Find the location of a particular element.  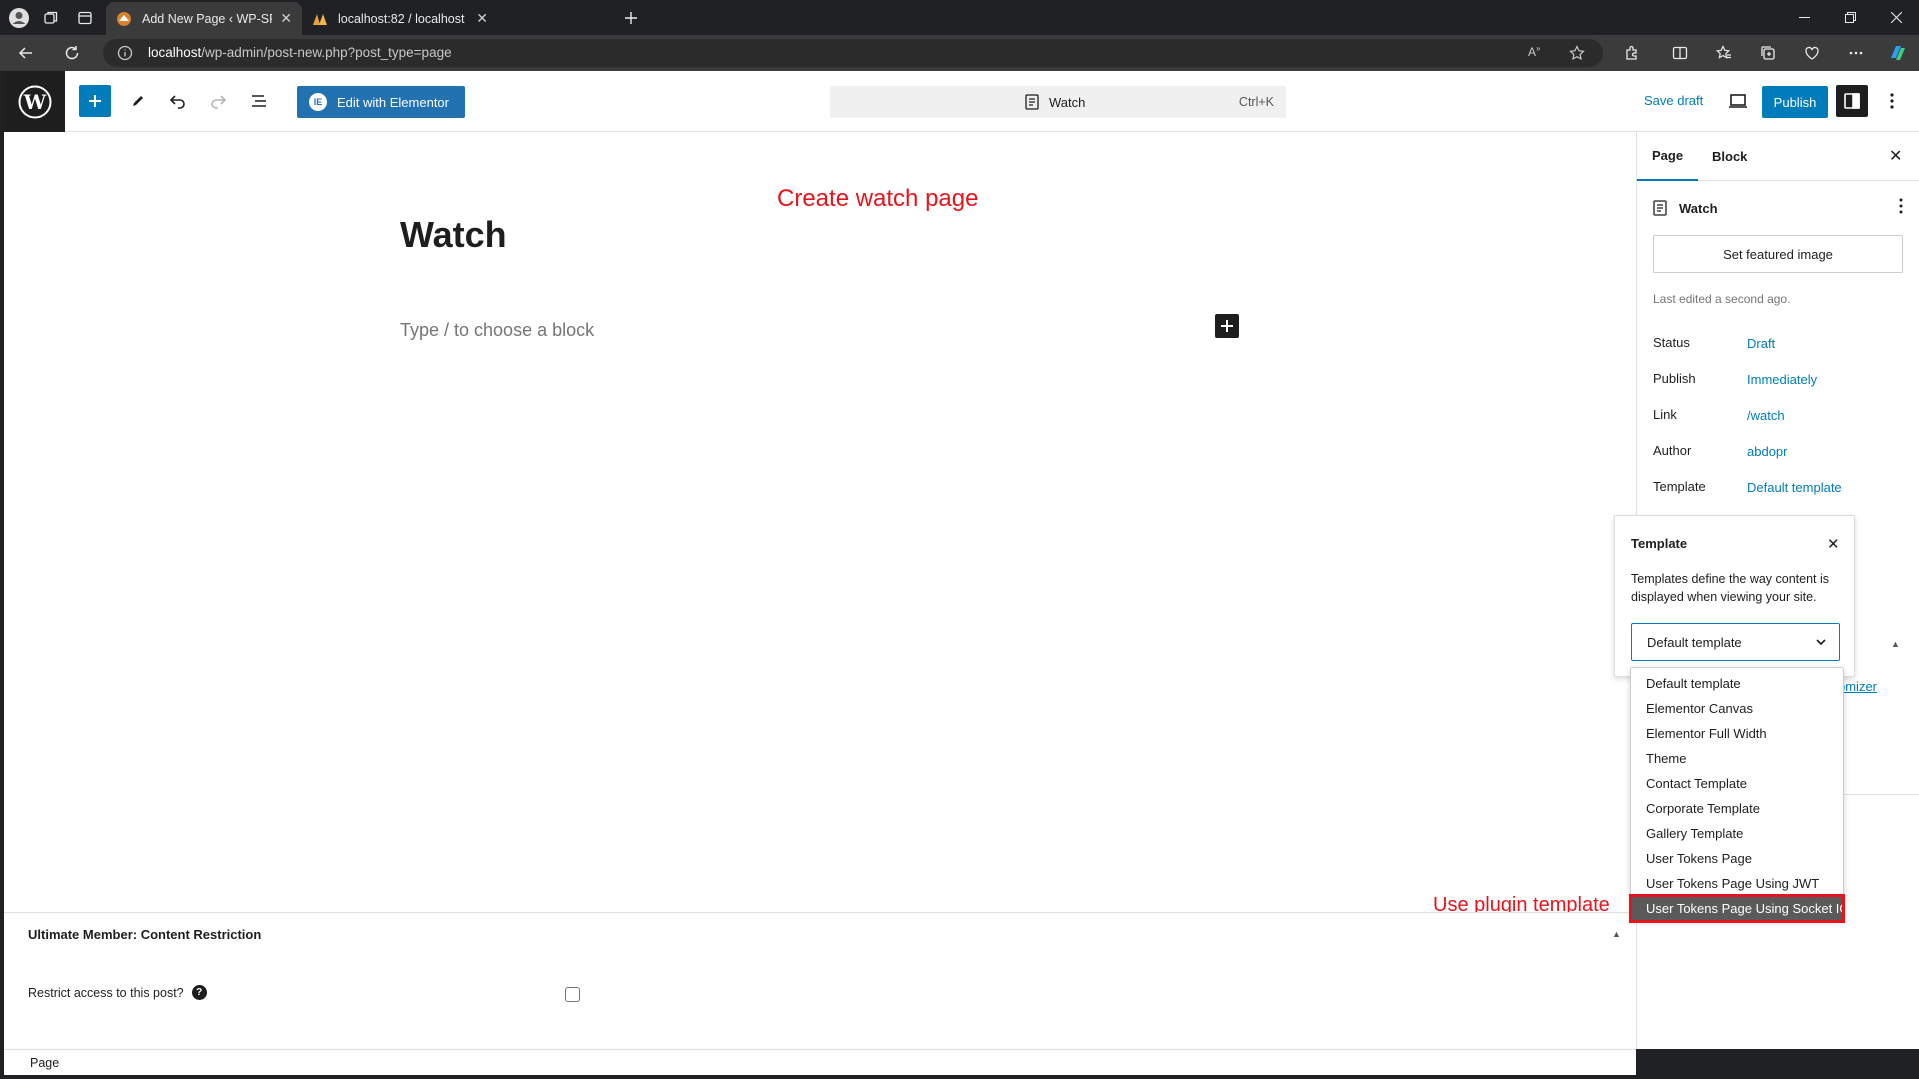

status-value: Draft is located at coordinates (1761, 343).